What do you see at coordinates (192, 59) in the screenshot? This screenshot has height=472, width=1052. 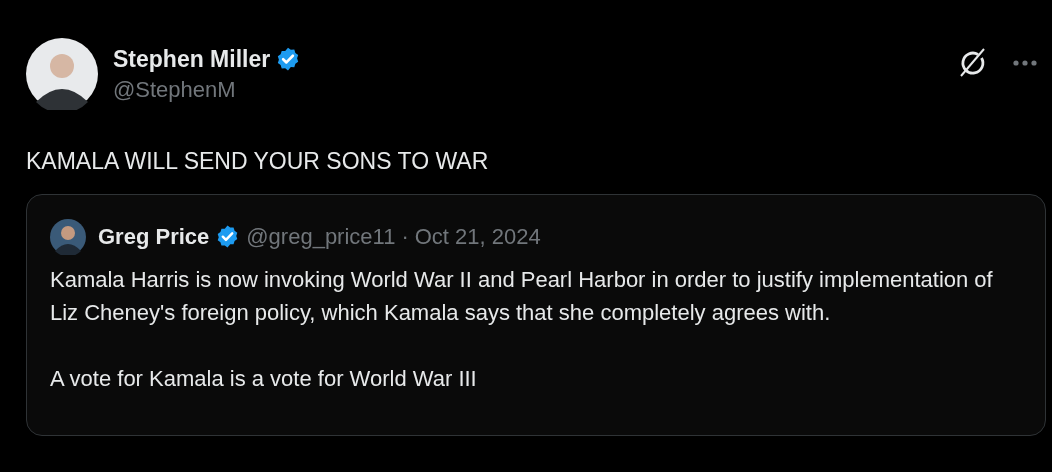 I see `author-name: Stephen Miller` at bounding box center [192, 59].